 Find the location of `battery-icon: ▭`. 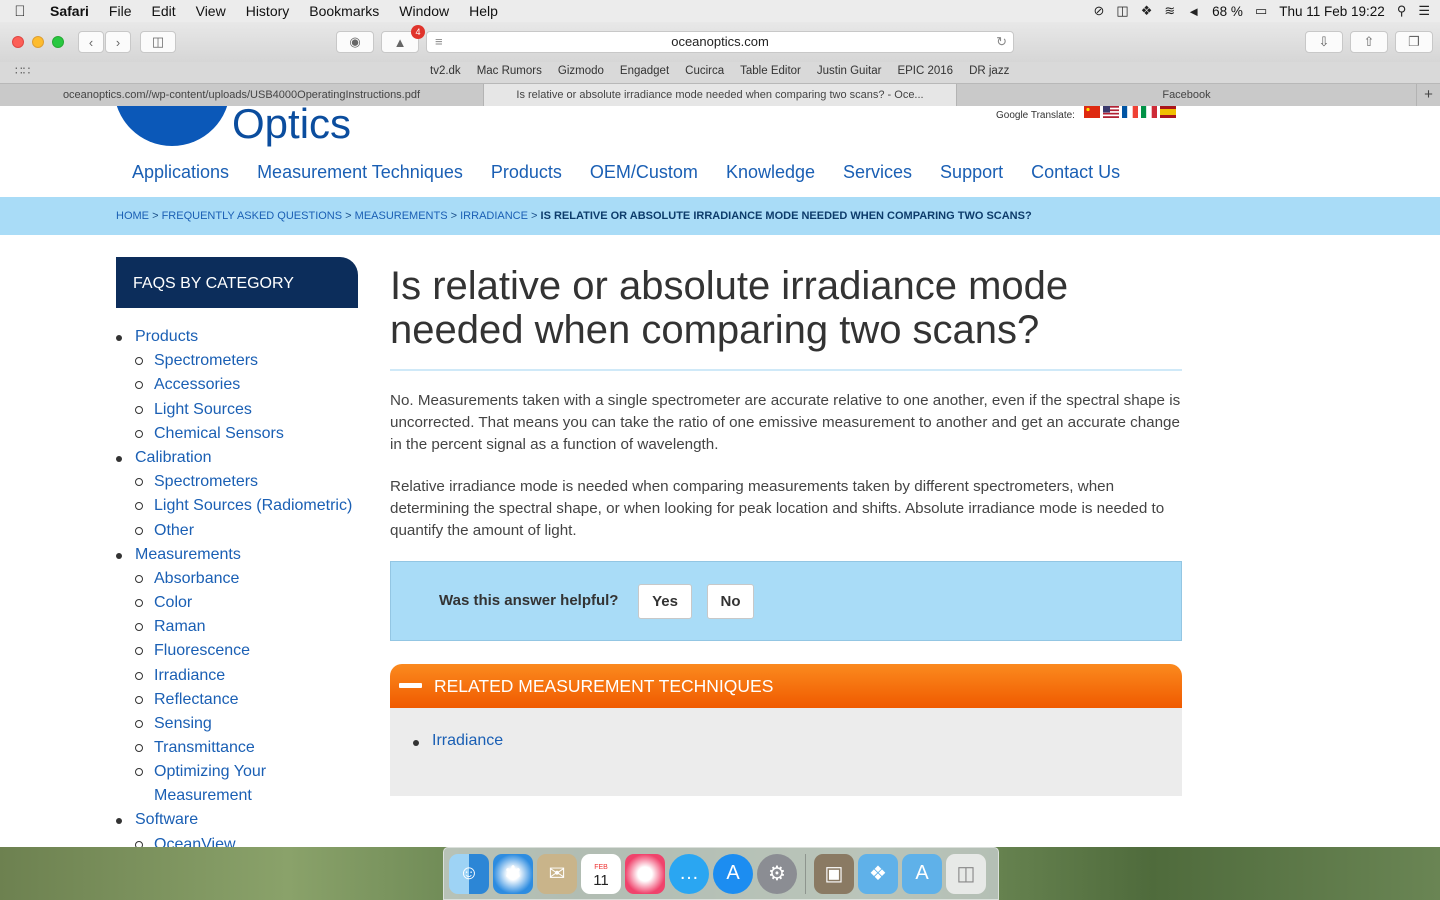

battery-icon: ▭ is located at coordinates (1261, 11).